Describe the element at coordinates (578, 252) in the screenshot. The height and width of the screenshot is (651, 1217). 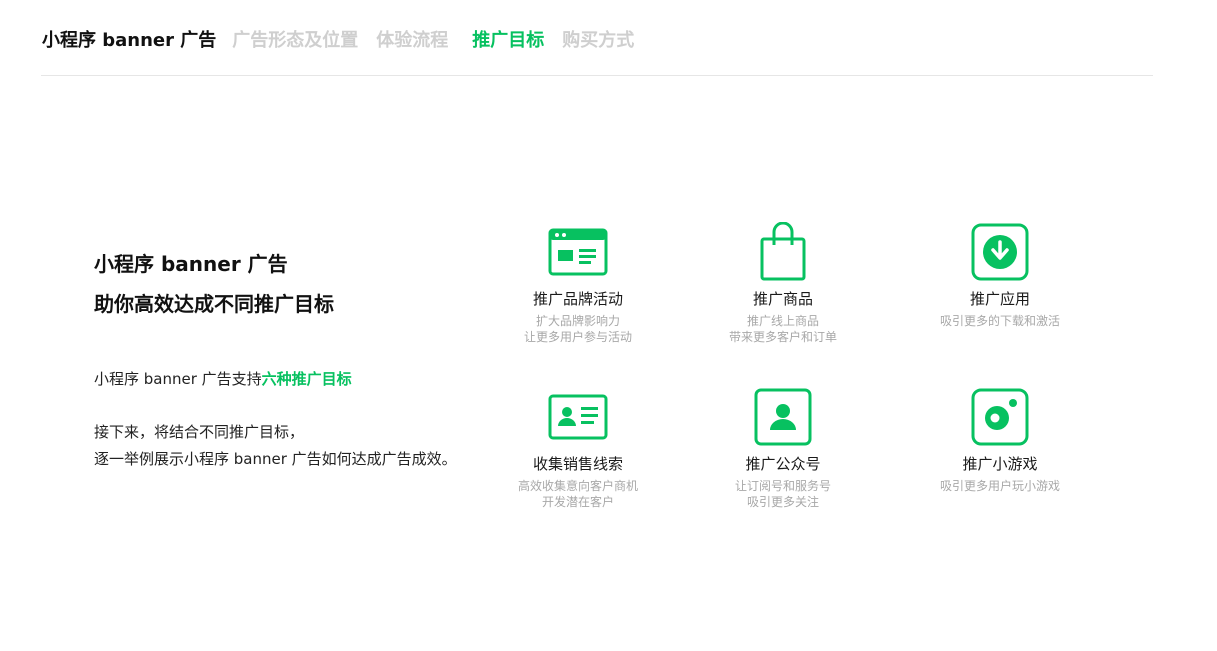
I see `browser-window-icon` at that location.